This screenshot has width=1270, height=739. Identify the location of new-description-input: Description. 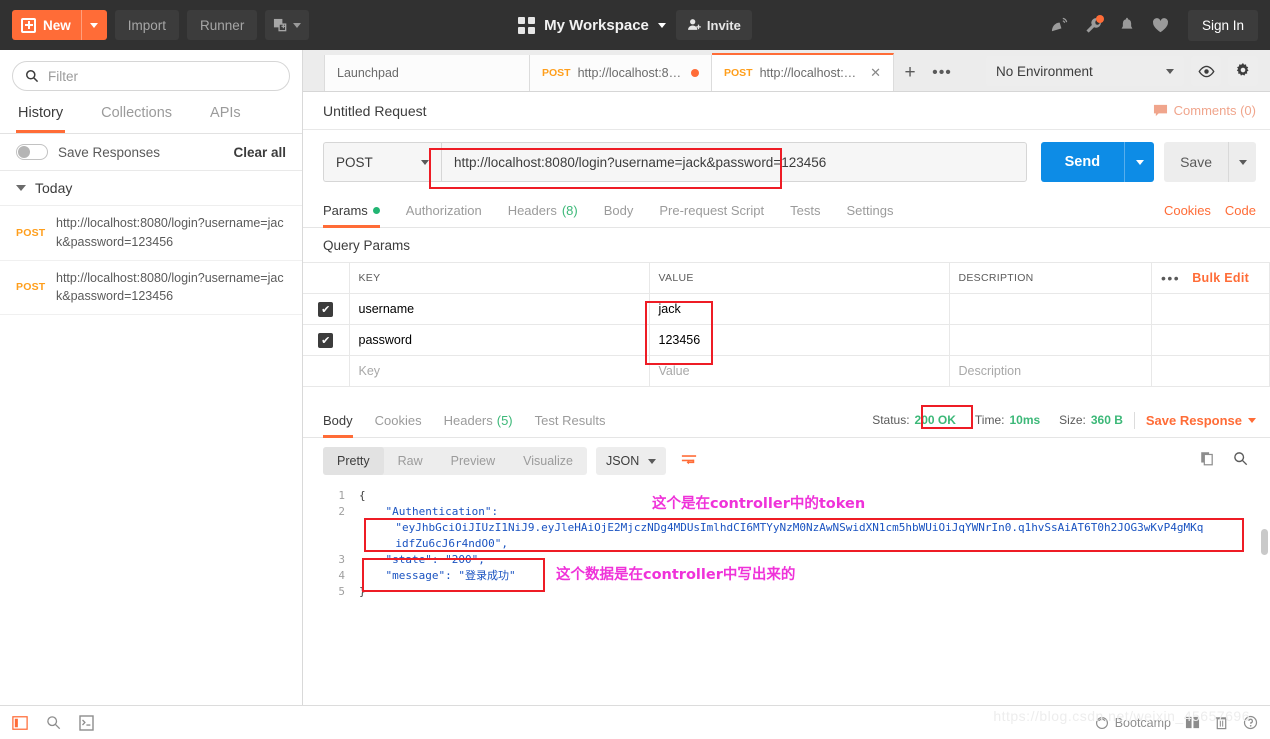
(1050, 371).